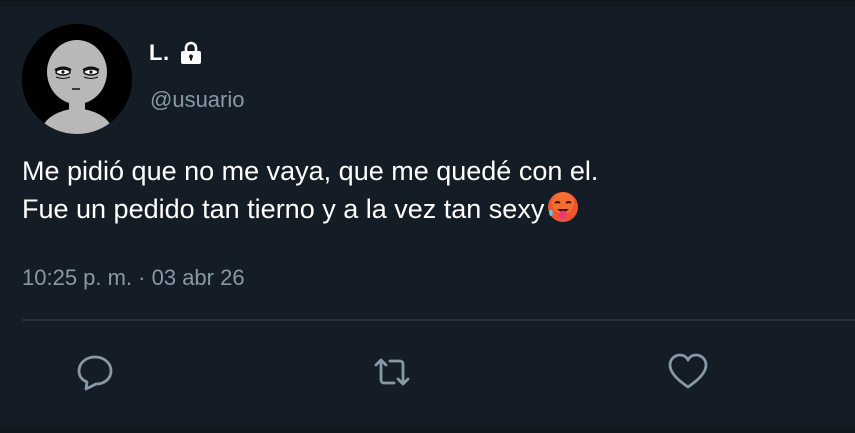  I want to click on actions-divider, so click(438, 320).